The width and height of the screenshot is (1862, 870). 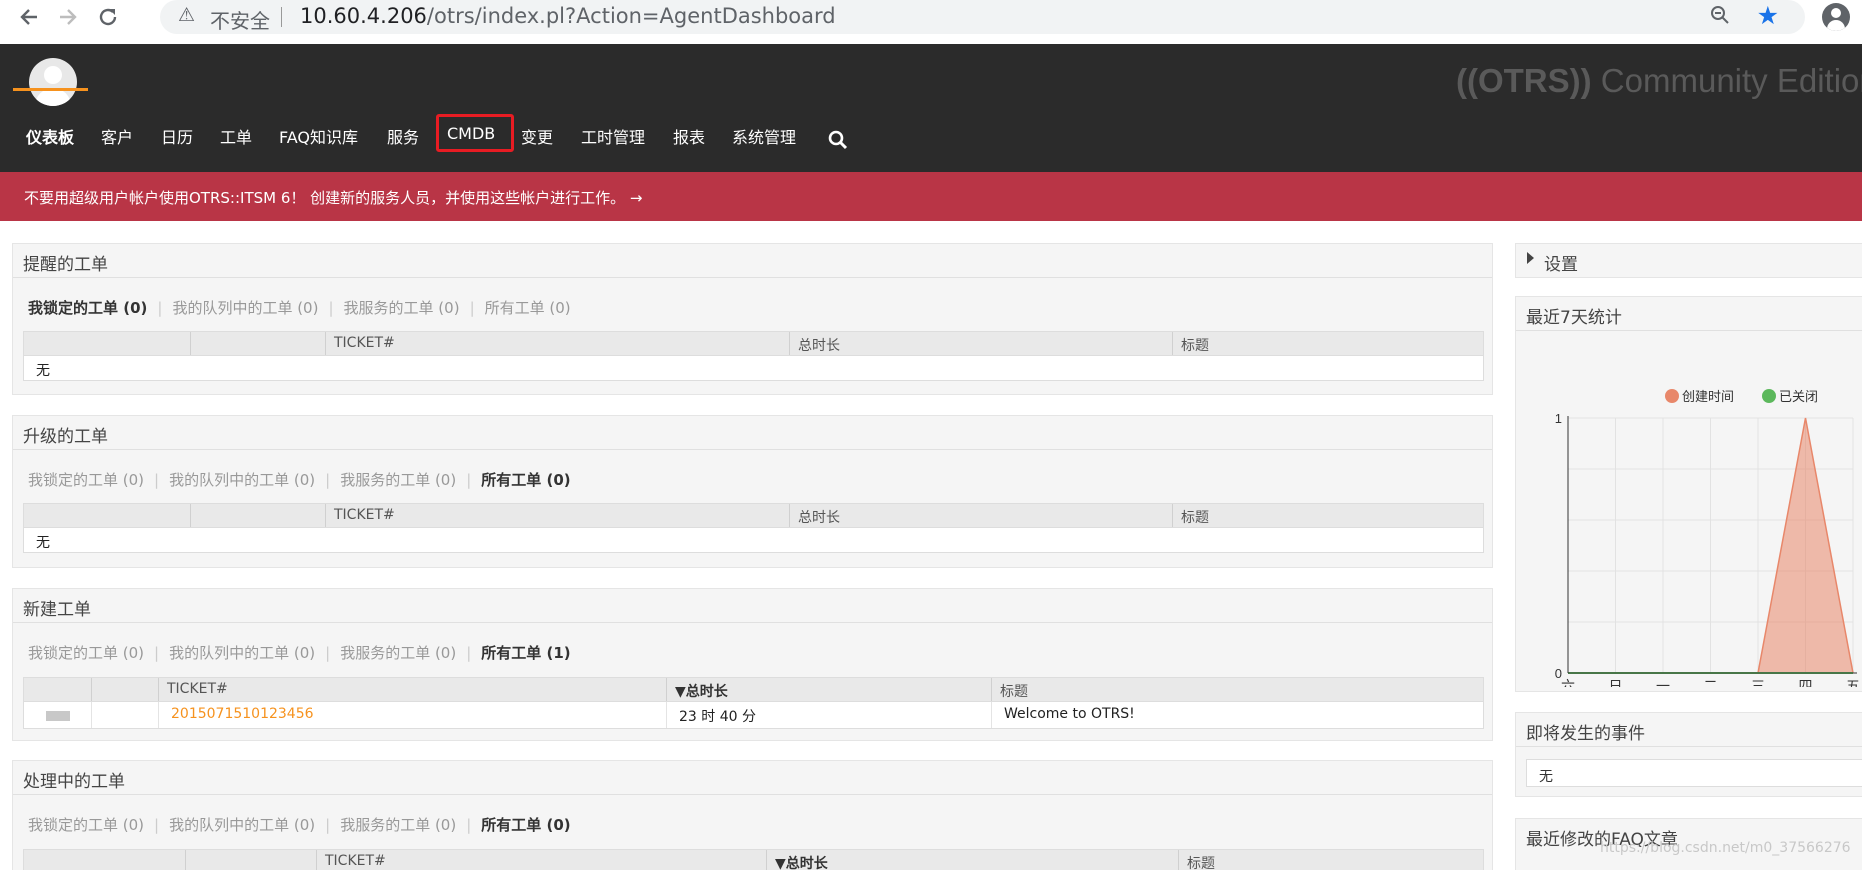 What do you see at coordinates (752, 778) in the screenshot?
I see `widget-title: 处理中的工单` at bounding box center [752, 778].